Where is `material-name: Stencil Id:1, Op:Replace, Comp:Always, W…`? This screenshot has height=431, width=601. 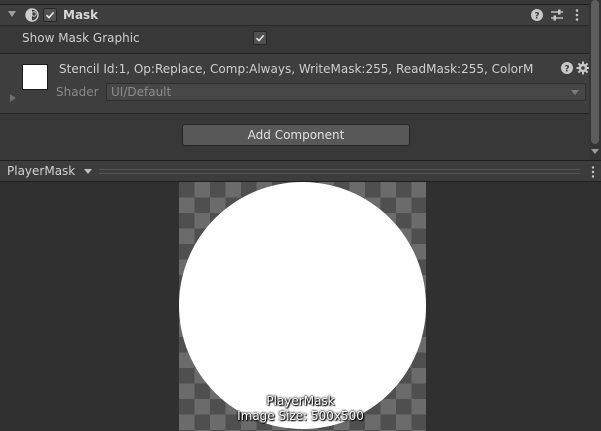 material-name: Stencil Id:1, Op:Replace, Comp:Always, W… is located at coordinates (296, 69).